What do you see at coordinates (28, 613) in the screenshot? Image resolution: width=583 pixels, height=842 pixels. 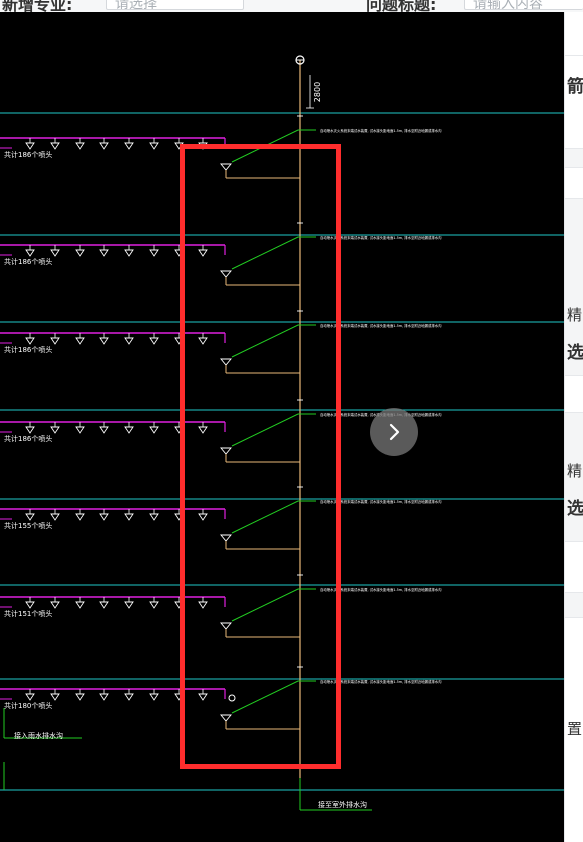 I see `pipe-label: 共计151个喷头` at bounding box center [28, 613].